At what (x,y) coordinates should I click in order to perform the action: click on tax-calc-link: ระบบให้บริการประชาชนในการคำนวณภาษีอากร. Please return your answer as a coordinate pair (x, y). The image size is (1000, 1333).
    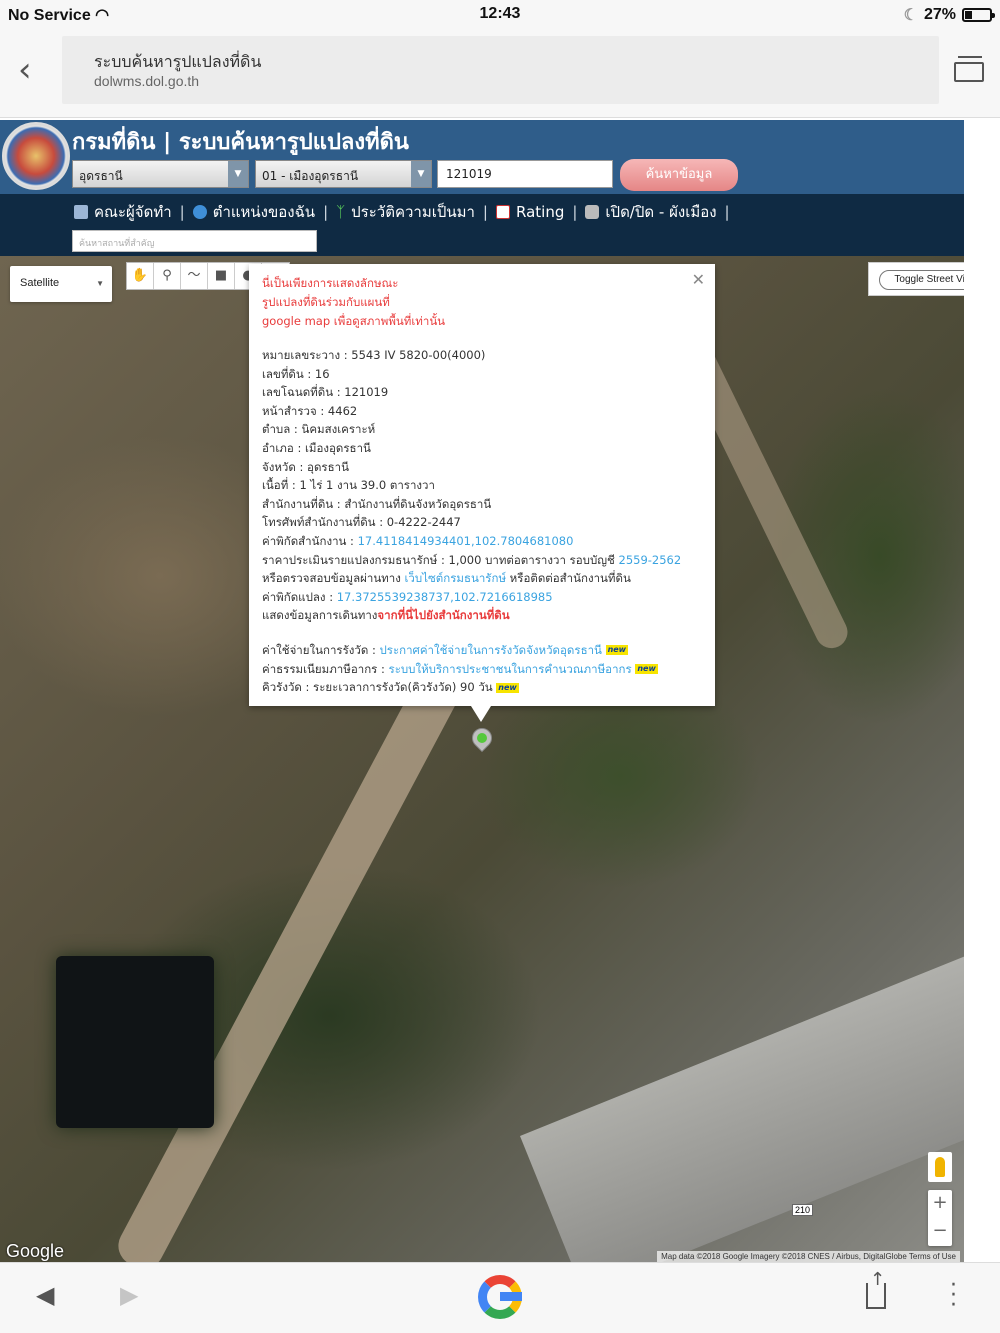
    Looking at the image, I should click on (510, 669).